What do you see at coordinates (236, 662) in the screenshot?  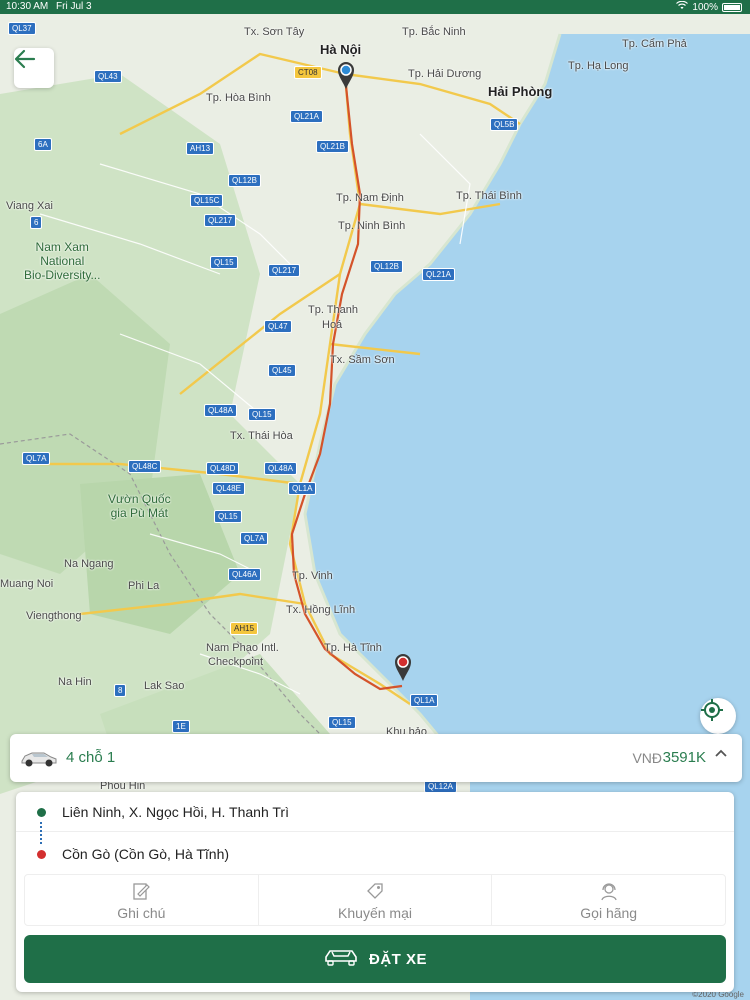 I see `map-label: Checkpoint` at bounding box center [236, 662].